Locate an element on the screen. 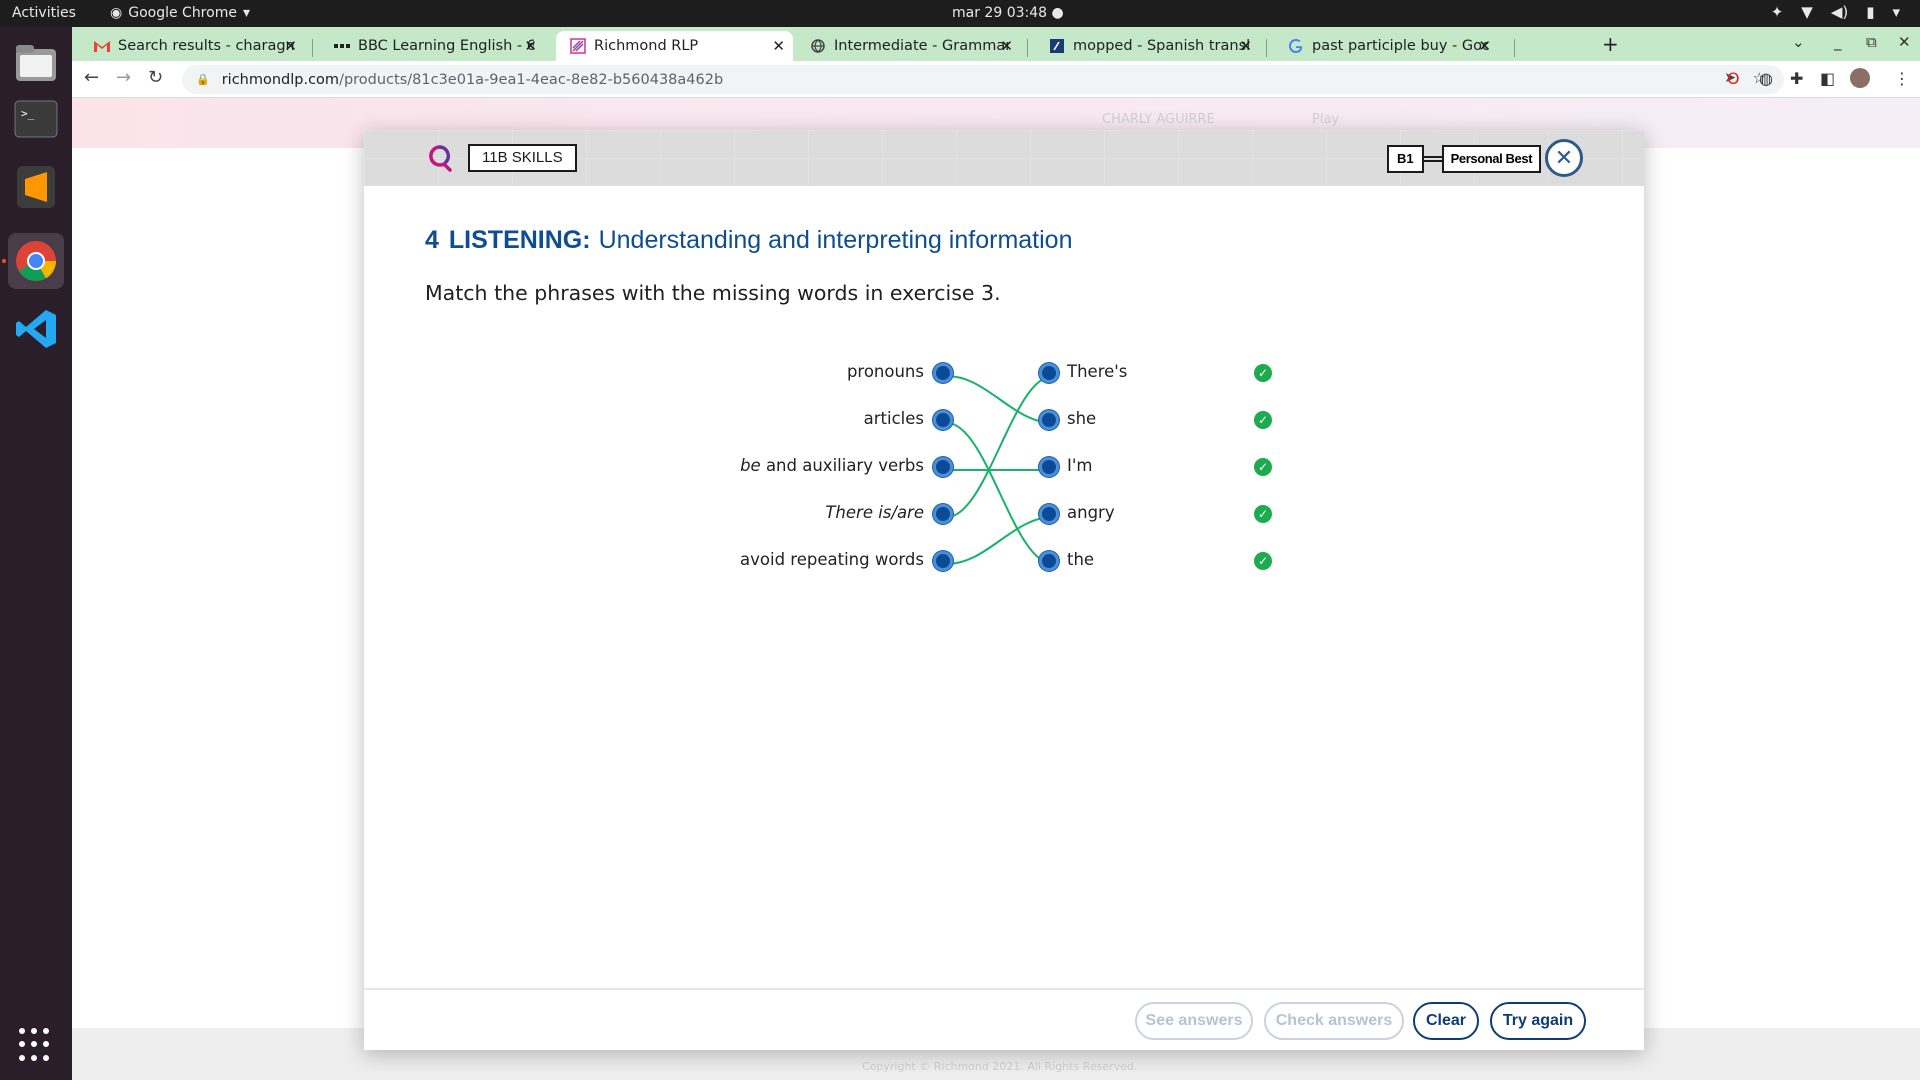 This screenshot has height=1080, width=1920. tab-richmond: Richmond RLP ✕ is located at coordinates (674, 46).